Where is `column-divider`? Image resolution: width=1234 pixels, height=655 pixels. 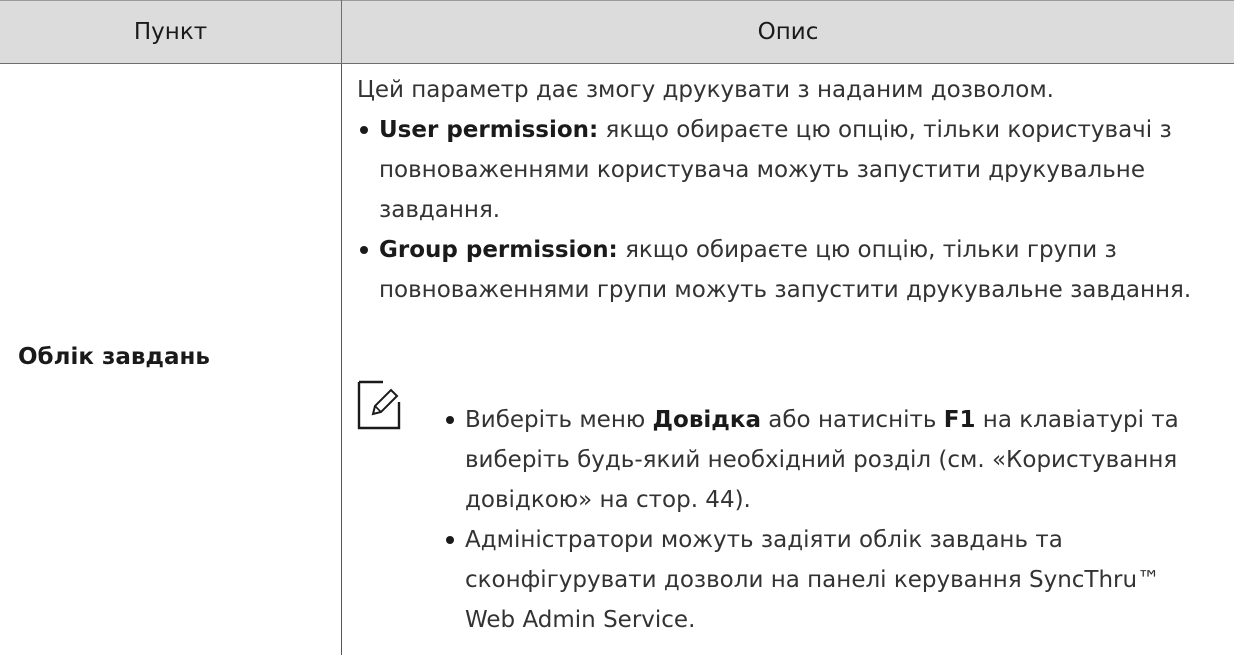
column-divider is located at coordinates (341, 359).